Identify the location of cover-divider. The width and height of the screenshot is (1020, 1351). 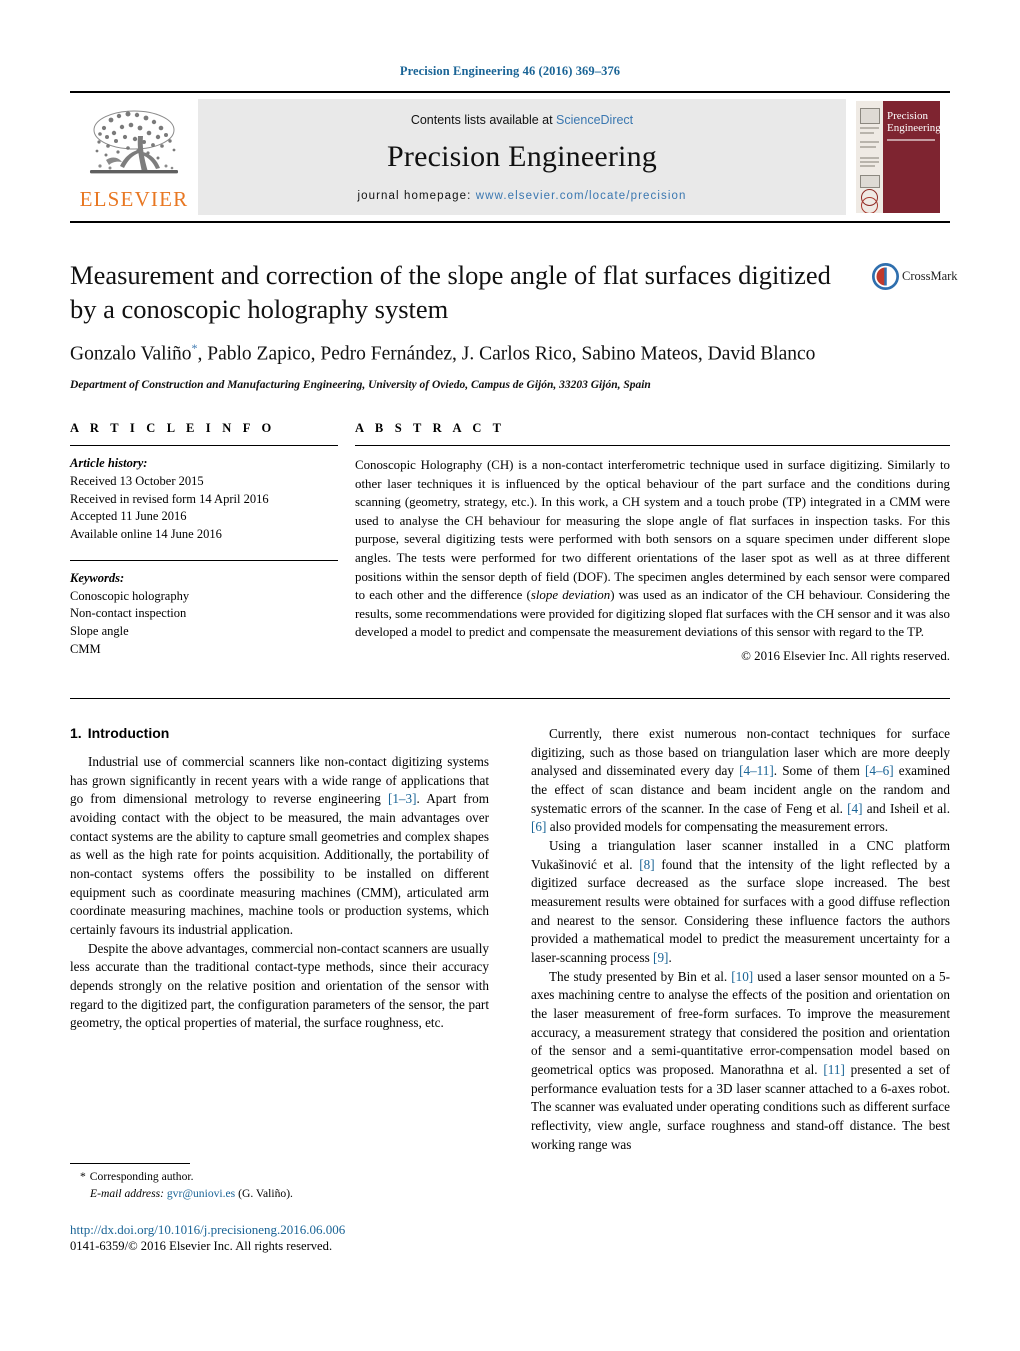
(911, 140).